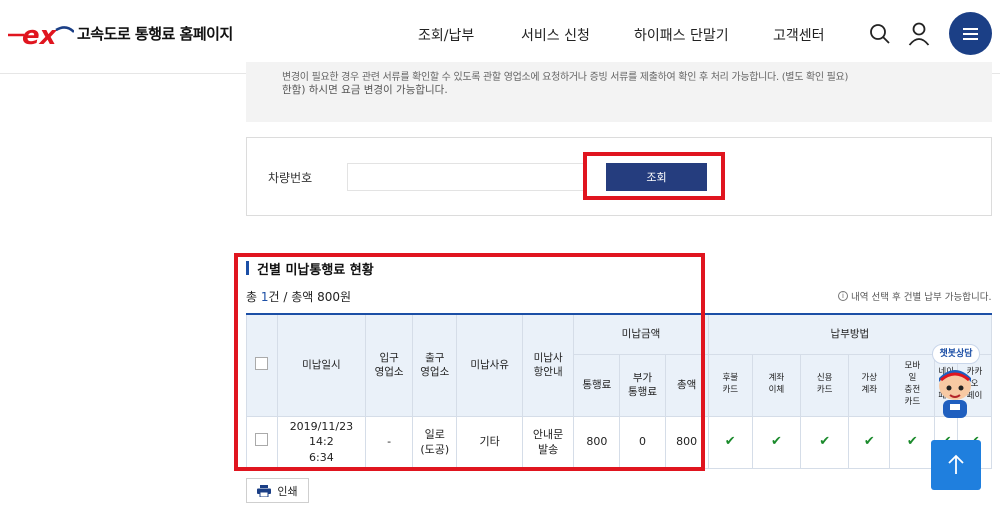 The width and height of the screenshot is (1000, 508). I want to click on pay-credit-card-cell: ✔, so click(825, 442).